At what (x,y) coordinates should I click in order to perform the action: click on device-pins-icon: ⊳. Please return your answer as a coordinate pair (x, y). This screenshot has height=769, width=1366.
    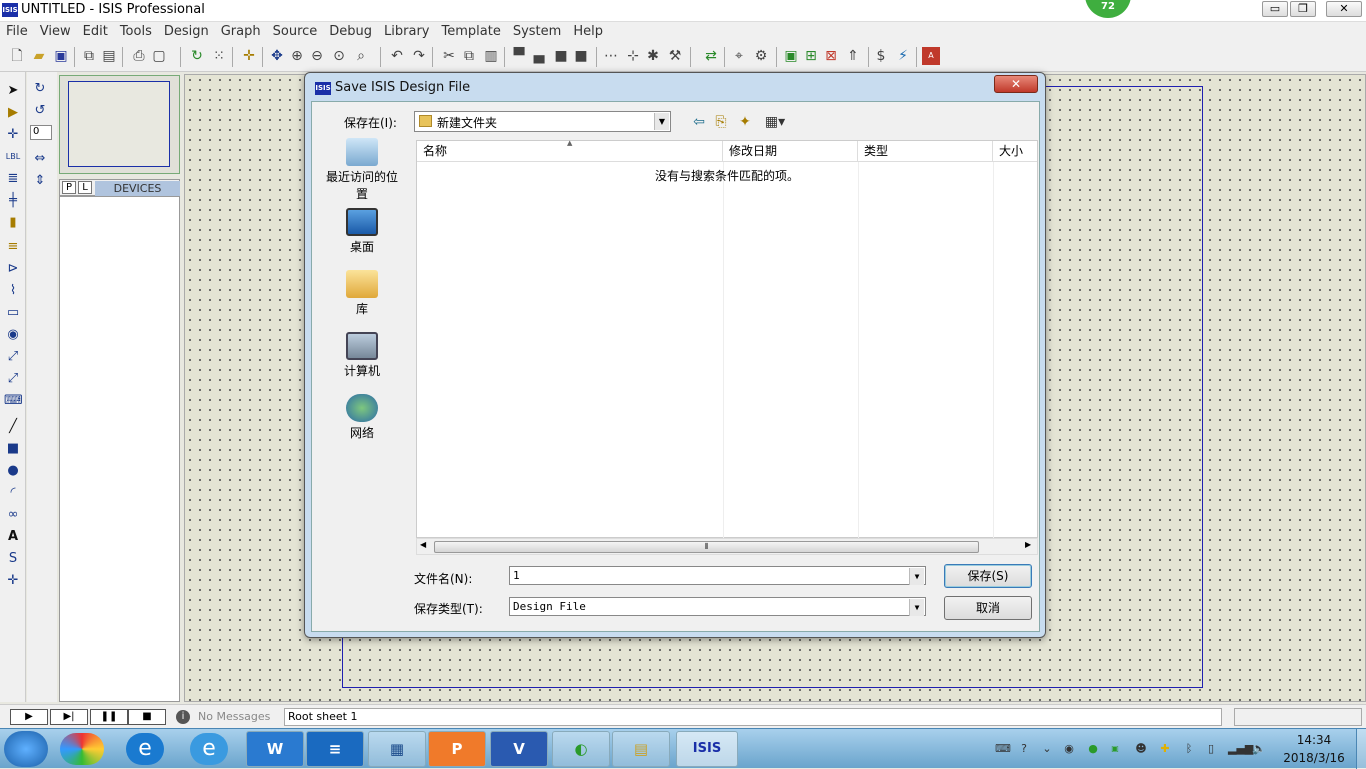
    Looking at the image, I should click on (13, 269).